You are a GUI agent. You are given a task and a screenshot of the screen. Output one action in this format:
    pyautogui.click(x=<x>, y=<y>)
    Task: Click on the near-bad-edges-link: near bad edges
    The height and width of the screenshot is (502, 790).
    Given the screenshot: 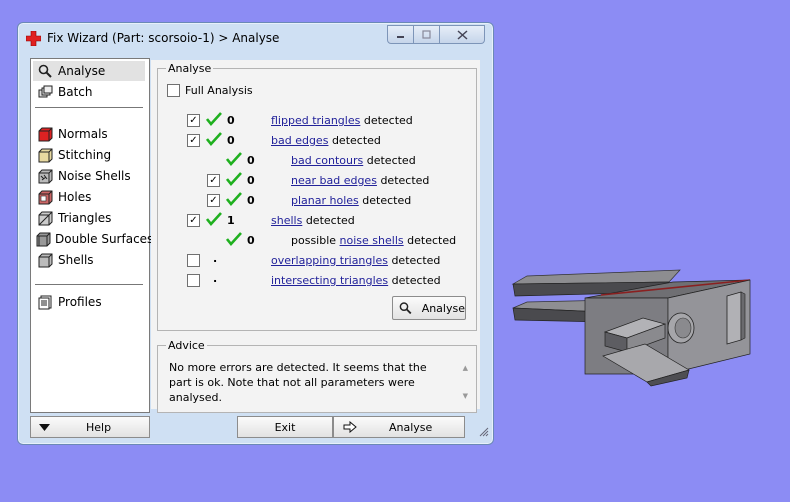 What is the action you would take?
    pyautogui.click(x=334, y=180)
    